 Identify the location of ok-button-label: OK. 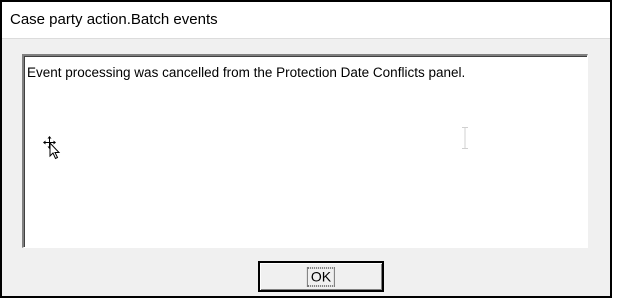
(321, 276).